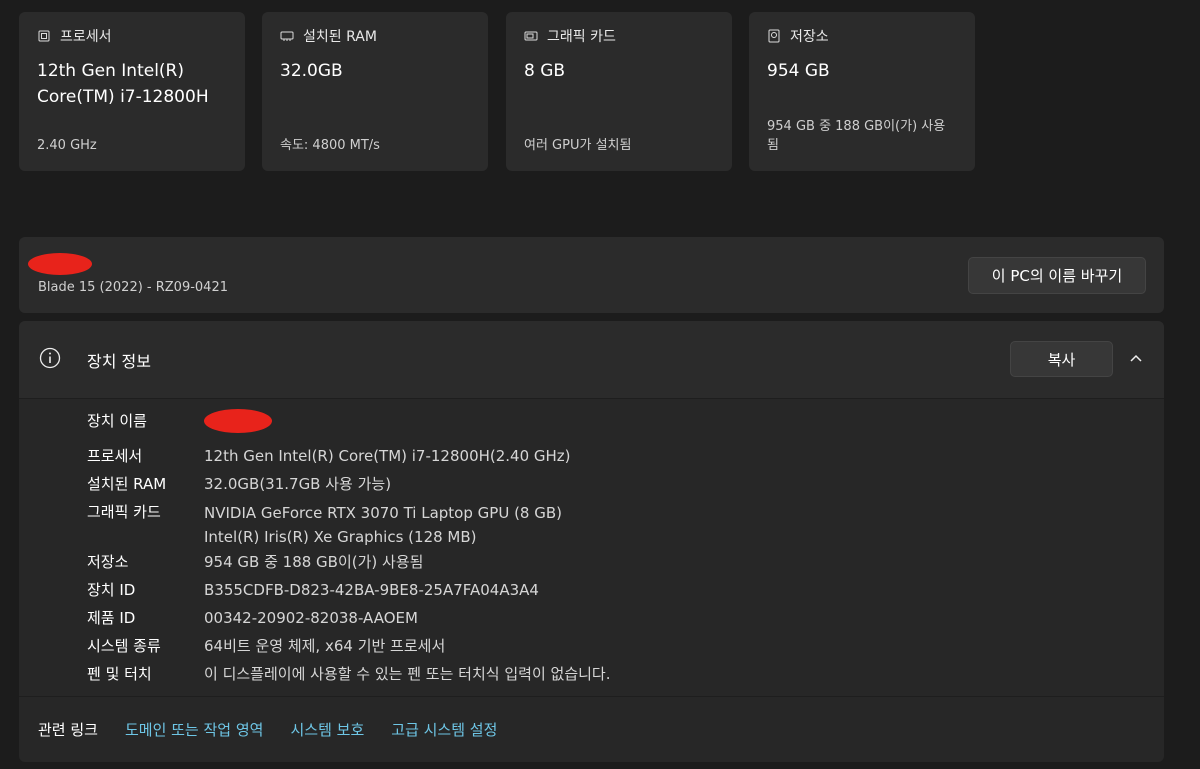  I want to click on ram-icon, so click(287, 36).